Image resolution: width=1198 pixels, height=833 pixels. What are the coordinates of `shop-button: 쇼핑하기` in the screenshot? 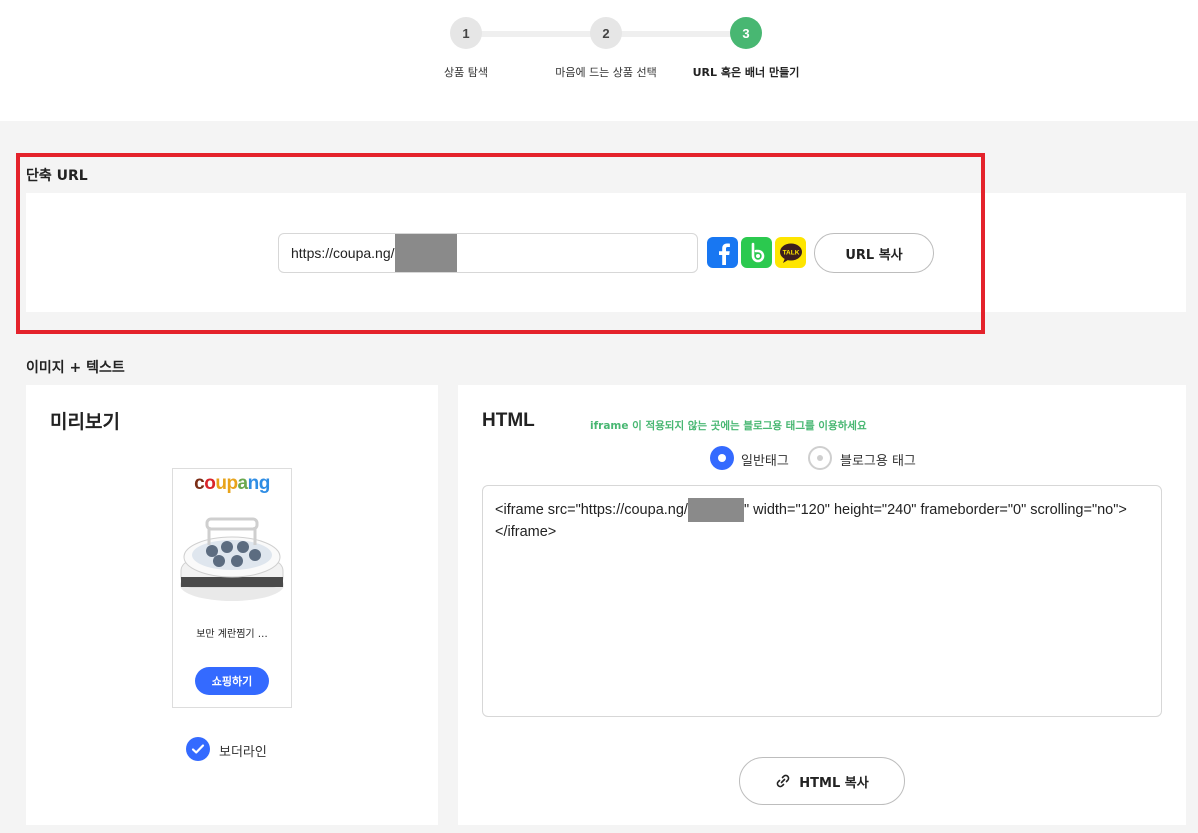 It's located at (232, 681).